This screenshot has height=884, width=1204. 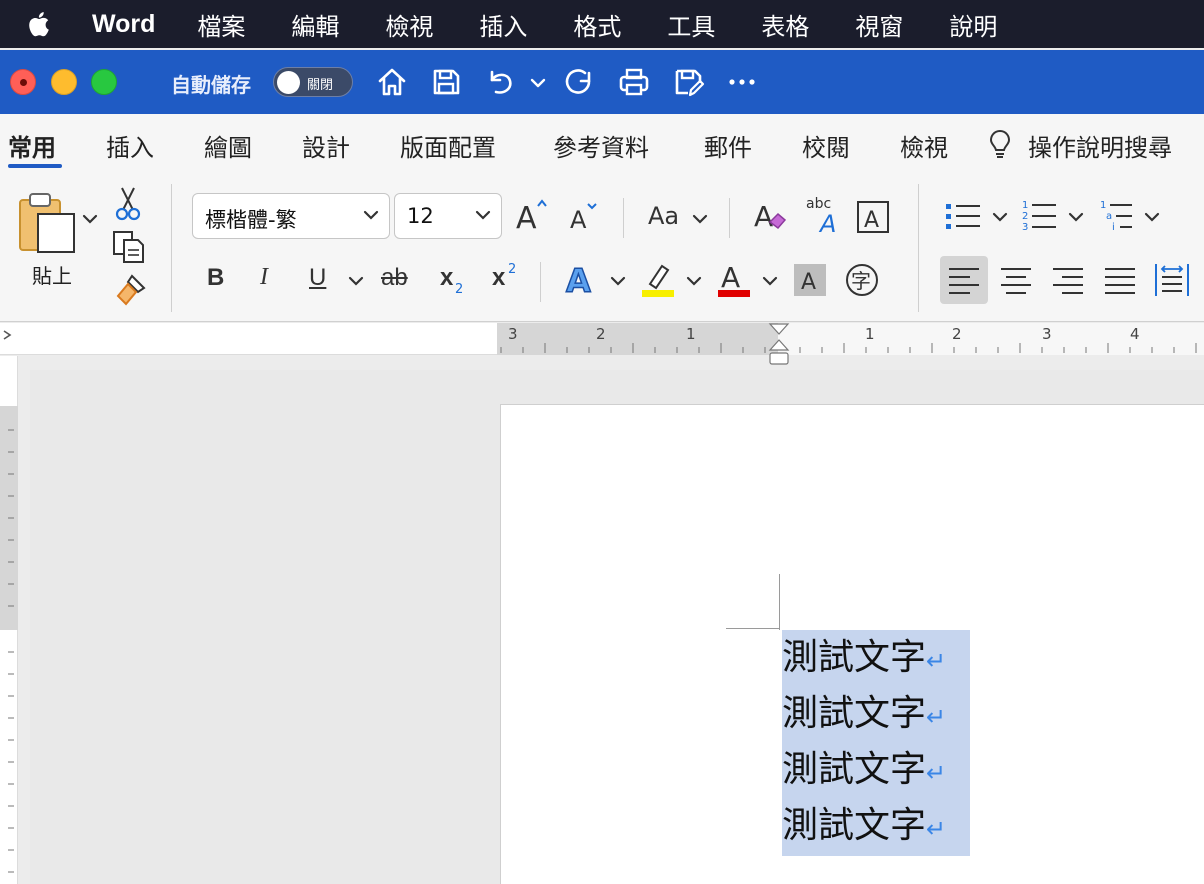 I want to click on align-left-icon, so click(x=964, y=280).